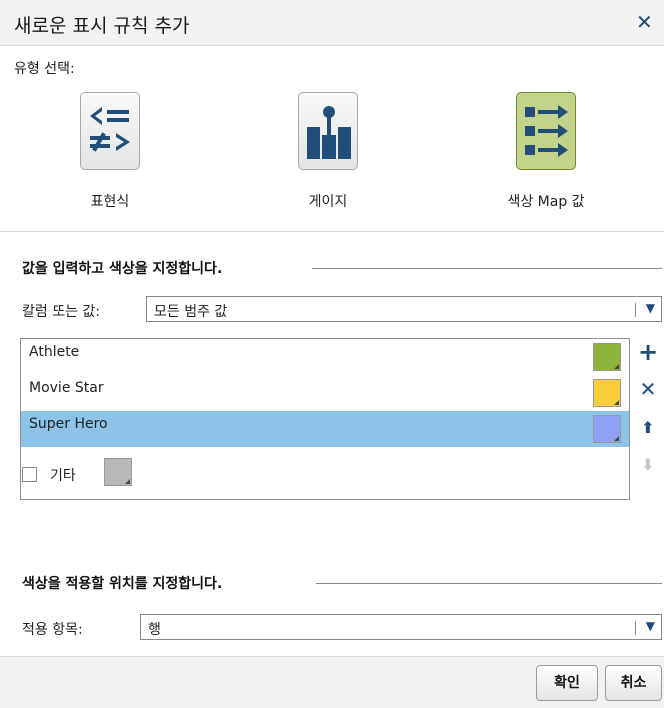 This screenshot has height=708, width=664. What do you see at coordinates (122, 584) in the screenshot?
I see `apply-section-title: 색상을 적용할 위치를 지정합니다.` at bounding box center [122, 584].